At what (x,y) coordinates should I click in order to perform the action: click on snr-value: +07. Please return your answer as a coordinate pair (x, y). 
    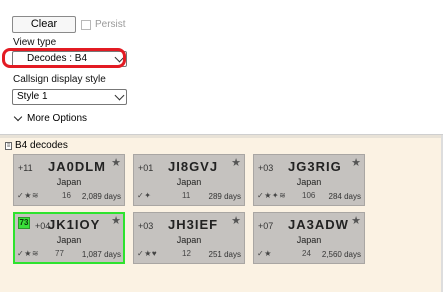
    Looking at the image, I should click on (266, 226).